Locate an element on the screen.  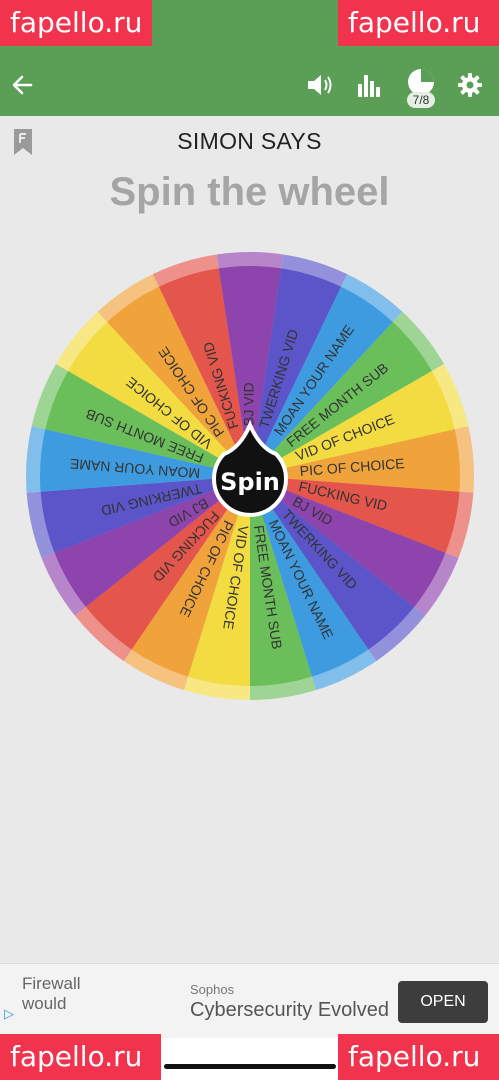
ad-brand: Sophos is located at coordinates (212, 989).